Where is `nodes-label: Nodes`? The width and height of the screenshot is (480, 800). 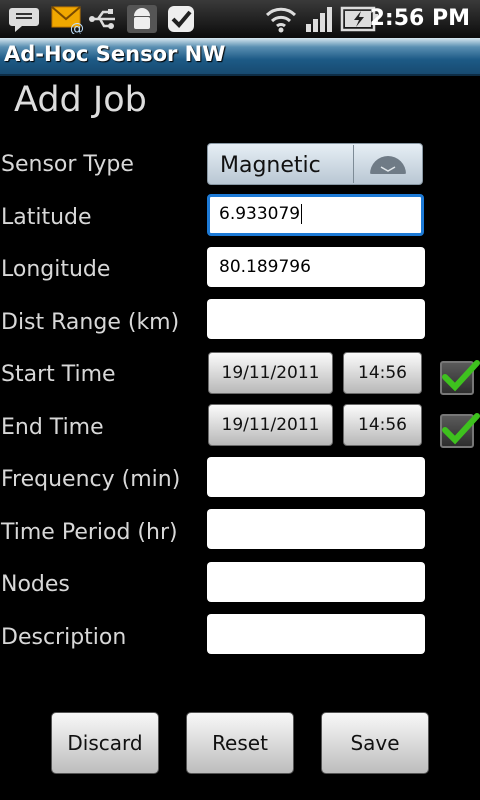
nodes-label: Nodes is located at coordinates (35, 584).